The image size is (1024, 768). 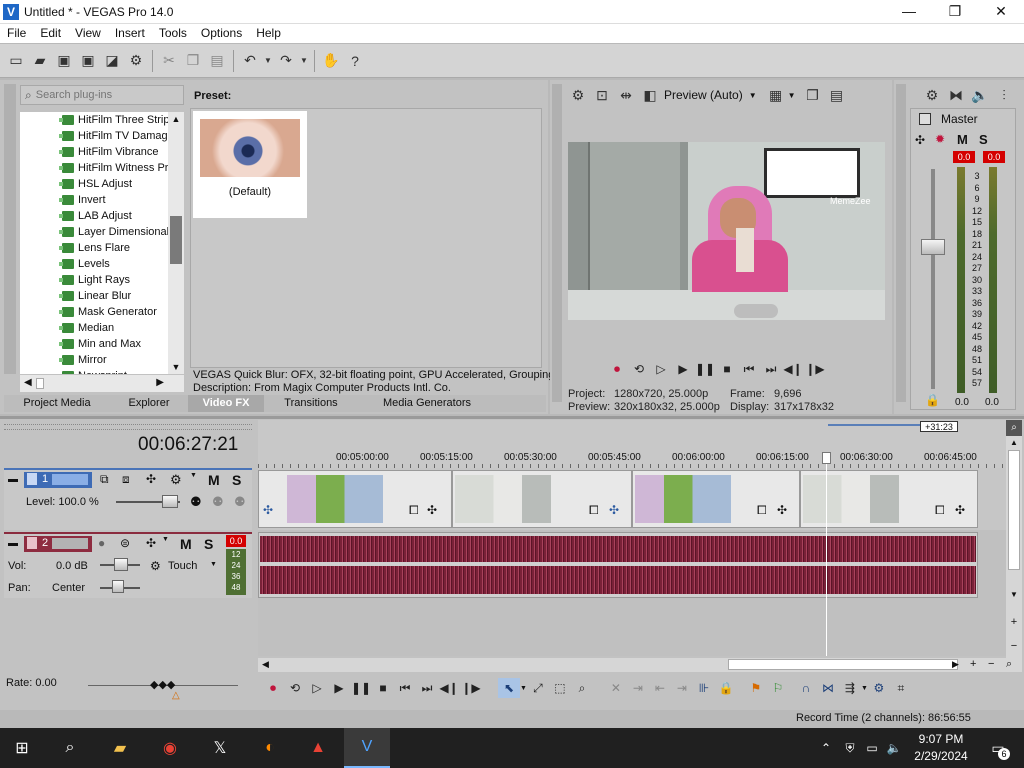 What do you see at coordinates (149, 403) in the screenshot?
I see `tab-explorer: Explorer` at bounding box center [149, 403].